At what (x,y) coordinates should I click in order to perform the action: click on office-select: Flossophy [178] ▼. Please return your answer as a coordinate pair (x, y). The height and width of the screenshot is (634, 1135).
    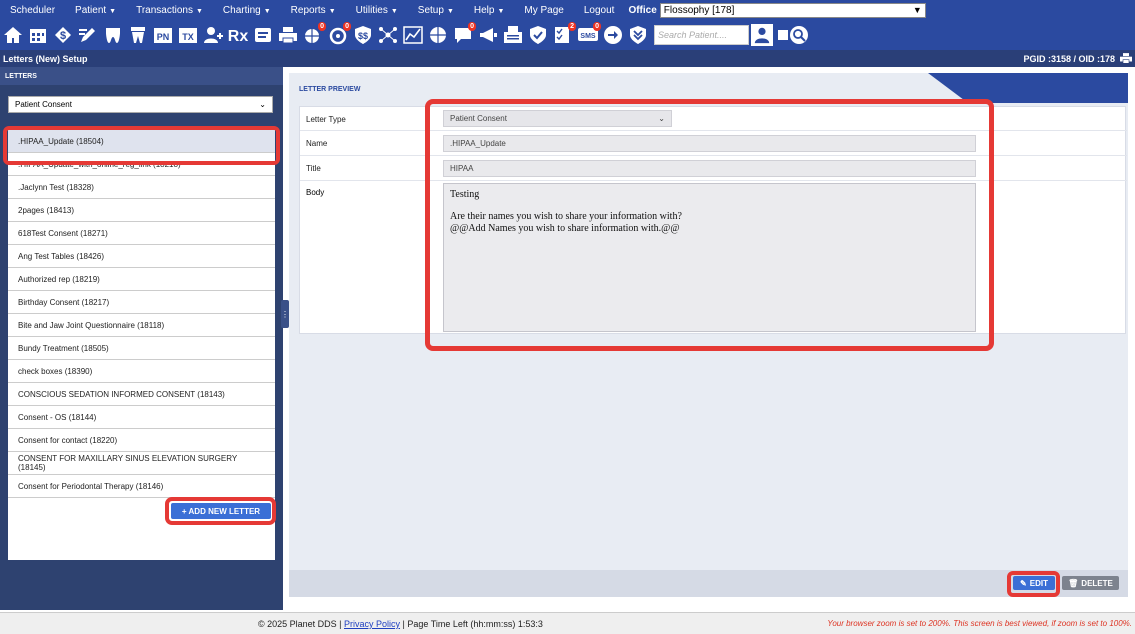
    Looking at the image, I should click on (792, 10).